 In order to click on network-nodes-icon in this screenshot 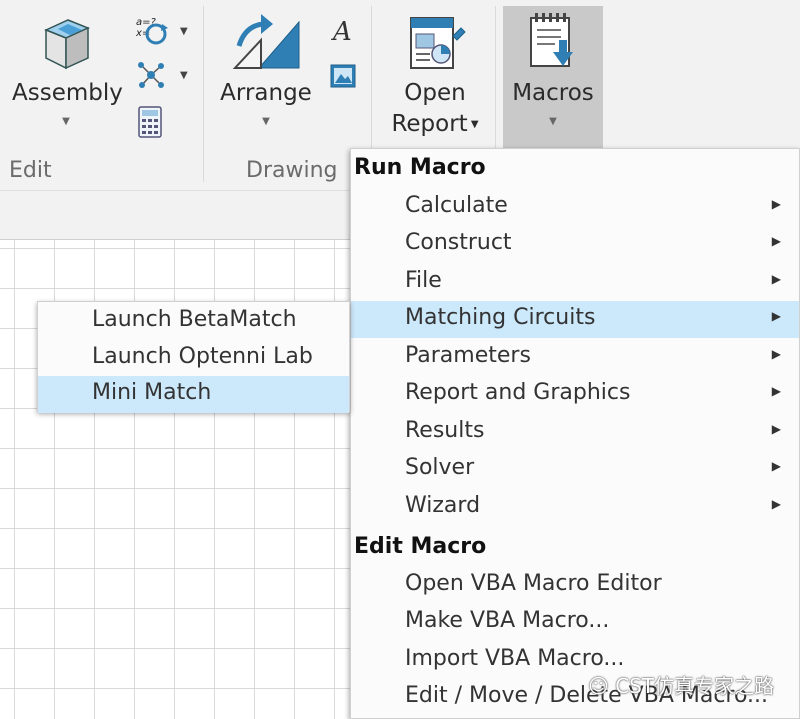, I will do `click(151, 77)`.